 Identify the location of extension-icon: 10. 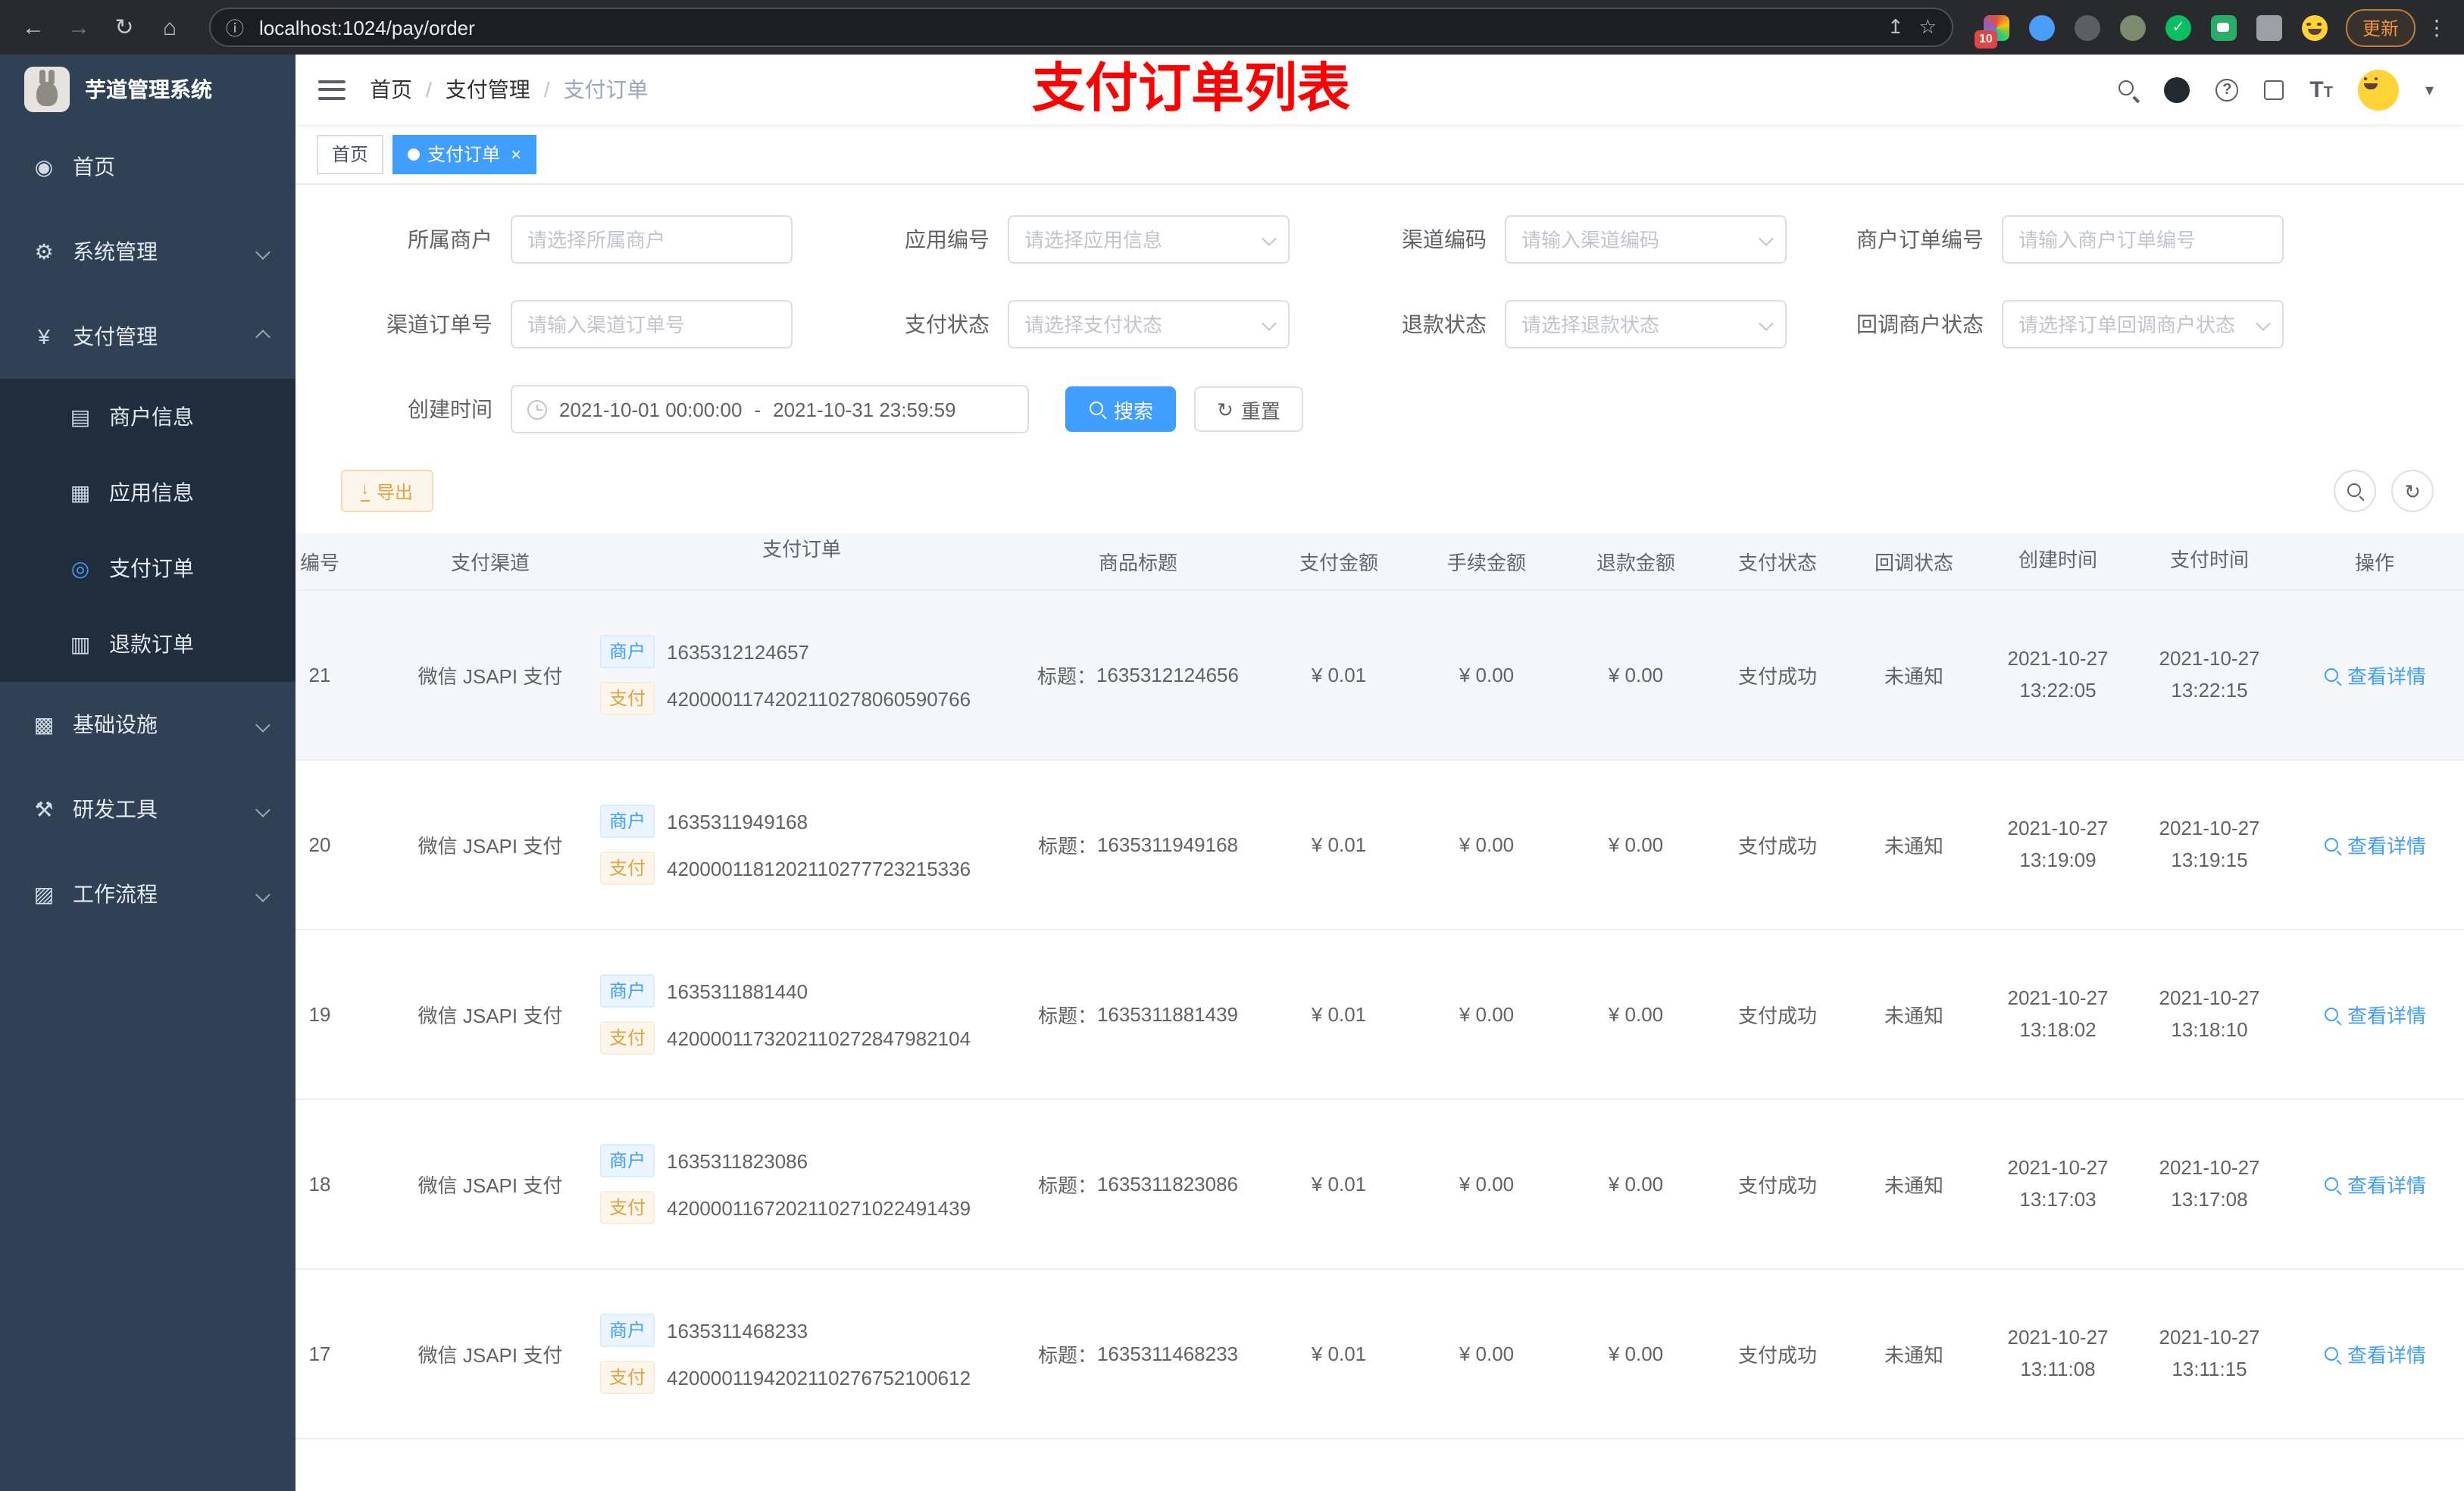
(1991, 31).